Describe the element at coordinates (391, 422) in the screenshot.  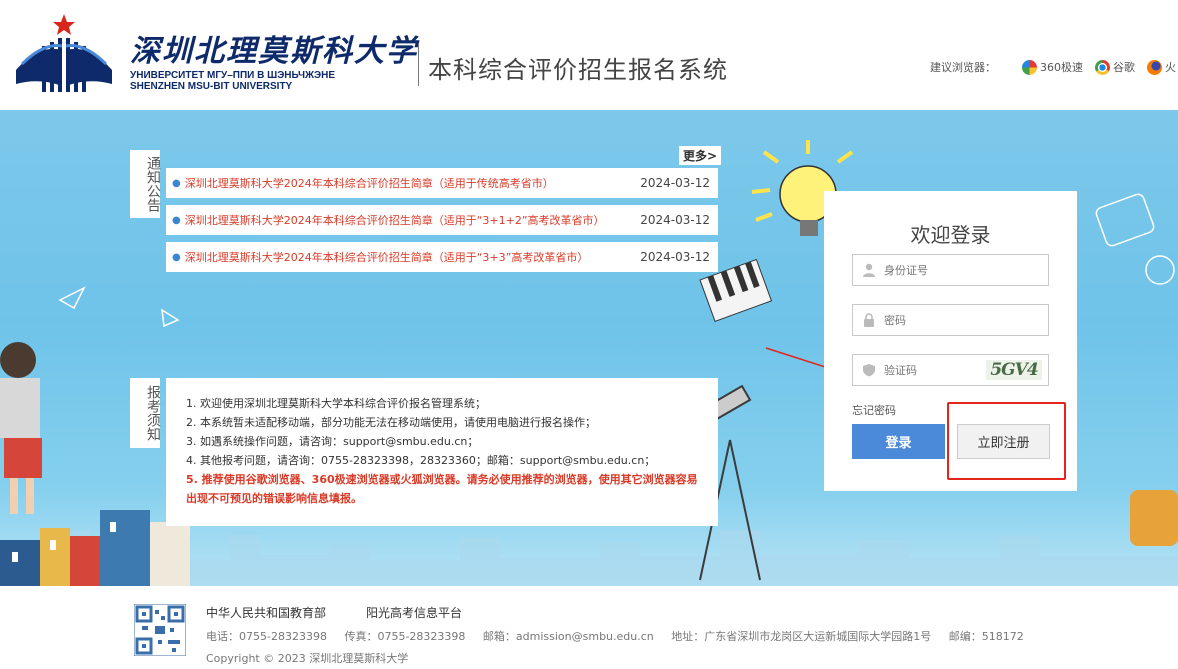
I see `guide-line: 2. 本系统暂未适配移动端，部分功能无法在移动端使用，请使用电脑进行报名操作；` at that location.